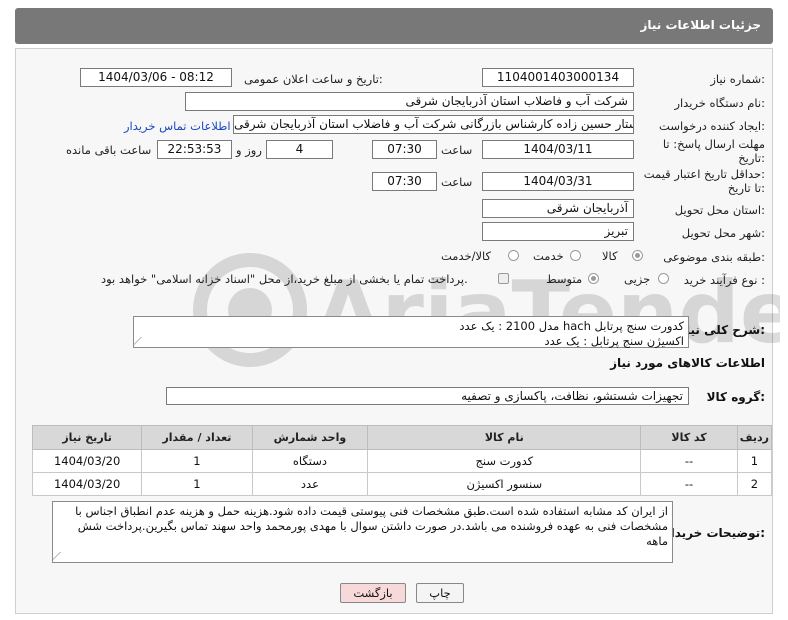 The width and height of the screenshot is (788, 620). Describe the element at coordinates (593, 278) in the screenshot. I see `process-medium-radio` at that location.